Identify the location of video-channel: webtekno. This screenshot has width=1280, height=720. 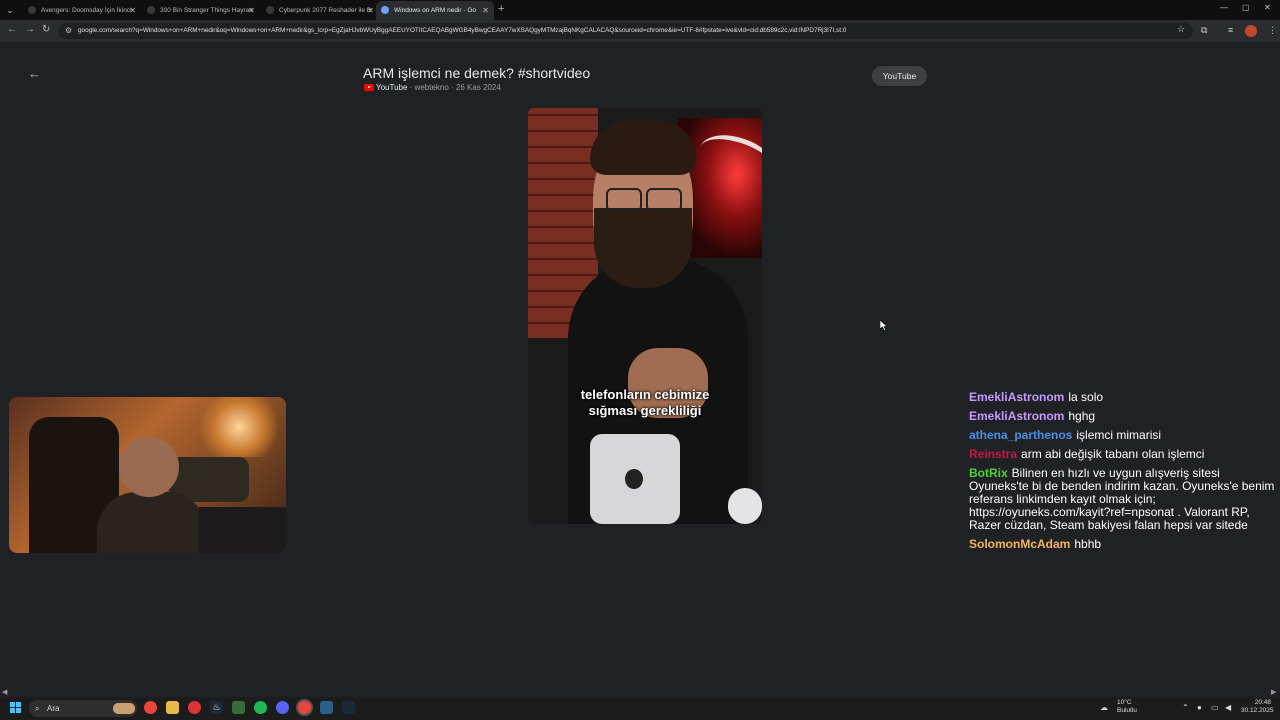
(431, 87).